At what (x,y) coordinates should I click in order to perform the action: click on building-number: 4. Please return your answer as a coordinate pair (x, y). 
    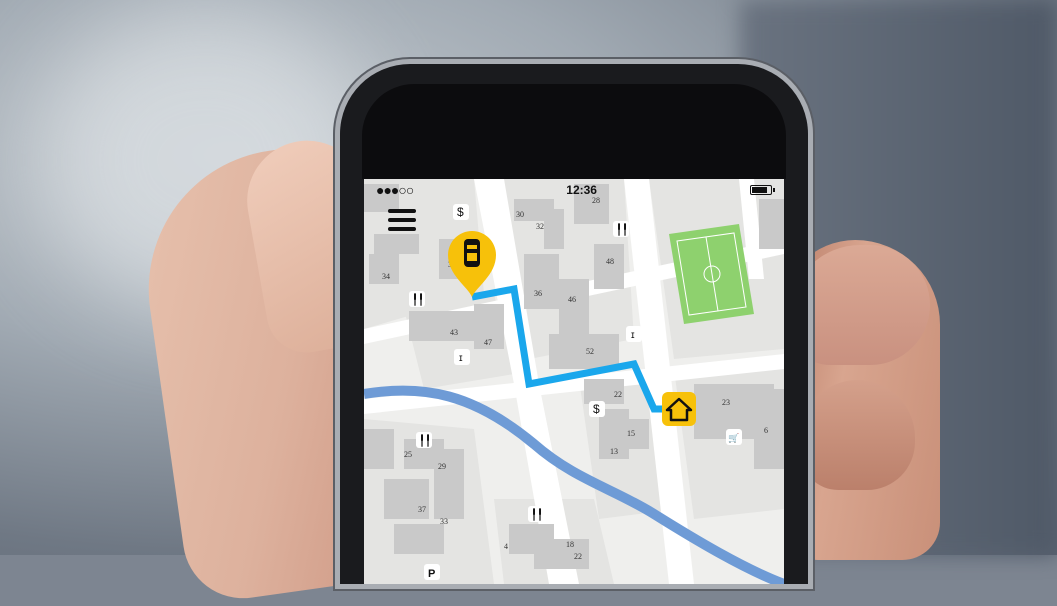
    Looking at the image, I should click on (506, 546).